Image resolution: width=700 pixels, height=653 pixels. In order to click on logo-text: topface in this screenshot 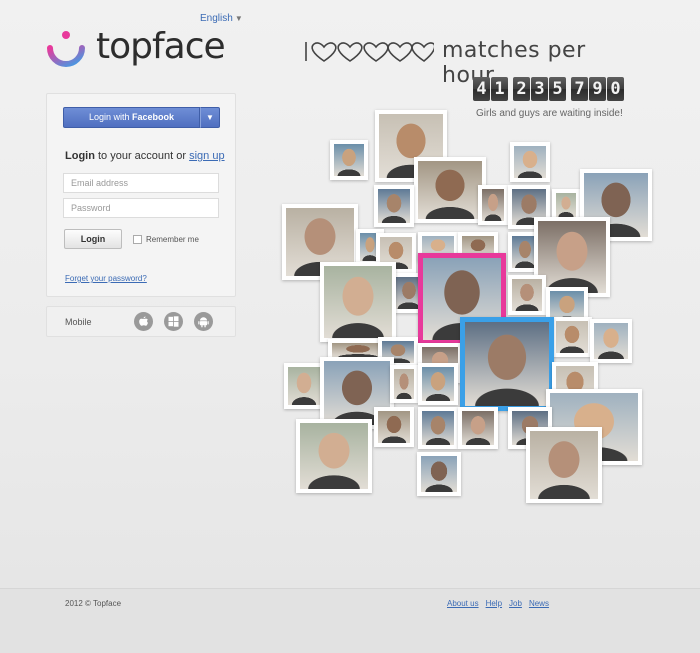, I will do `click(161, 46)`.